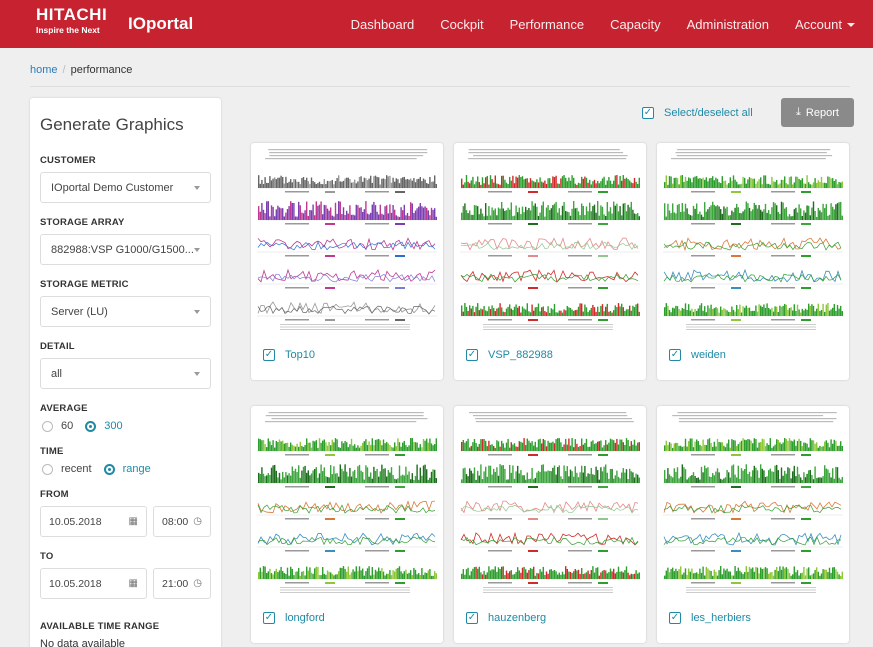 The height and width of the screenshot is (647, 873). What do you see at coordinates (72, 14) in the screenshot?
I see `logo-wordmark: HITACHI` at bounding box center [72, 14].